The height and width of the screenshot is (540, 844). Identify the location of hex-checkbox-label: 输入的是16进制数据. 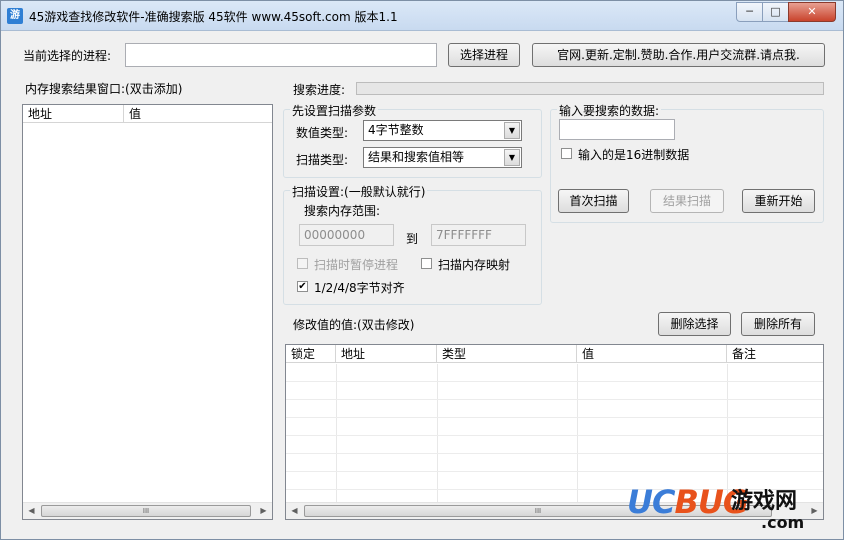
(634, 155).